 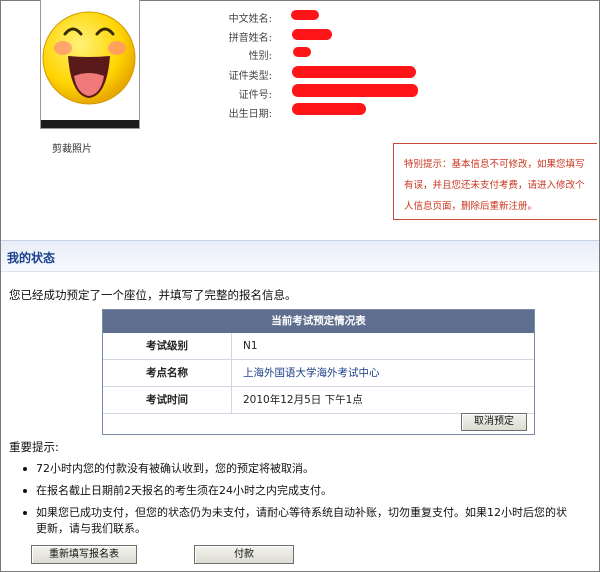 I want to click on status-header: 我的状态, so click(x=300, y=256).